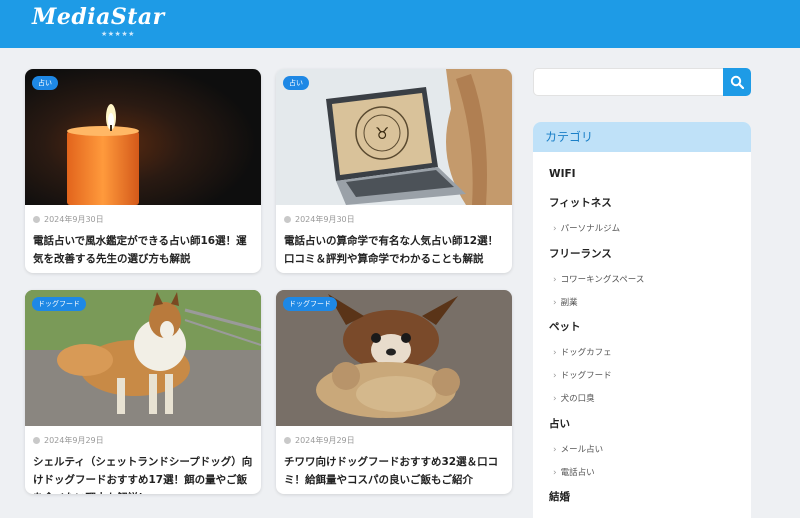 This screenshot has width=800, height=518. I want to click on category-subitem: › 犬の口臭, so click(574, 398).